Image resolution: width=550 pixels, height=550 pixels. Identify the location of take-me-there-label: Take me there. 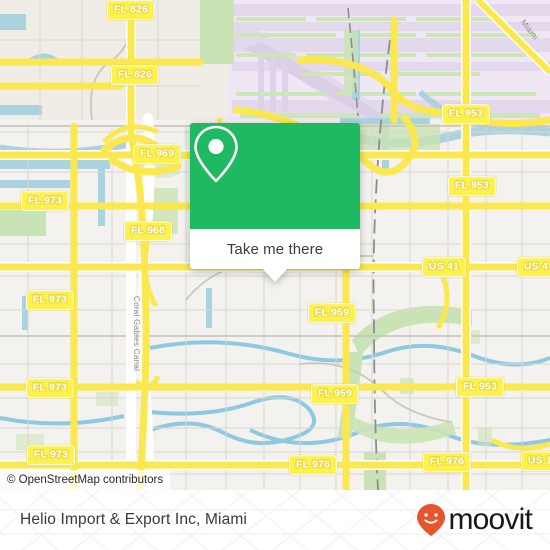
(275, 249).